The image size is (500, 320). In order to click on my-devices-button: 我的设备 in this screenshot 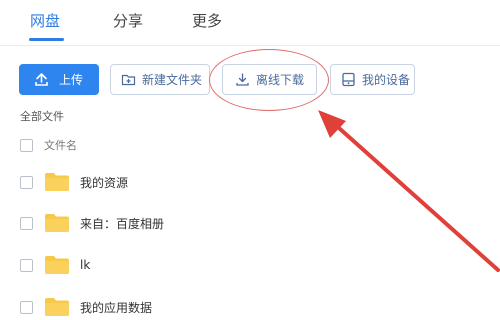, I will do `click(372, 79)`.